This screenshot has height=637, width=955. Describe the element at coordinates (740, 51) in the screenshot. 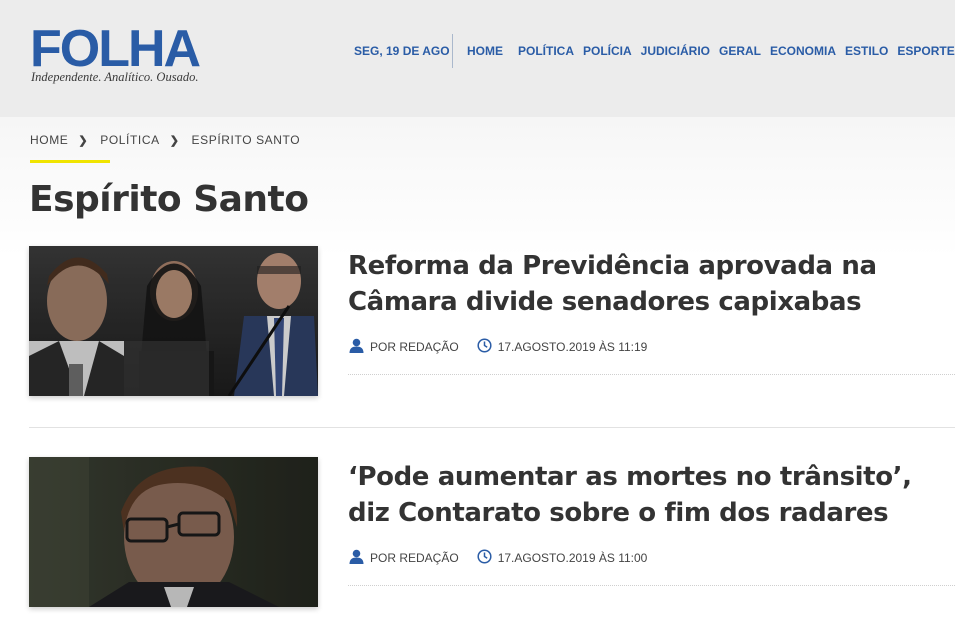

I see `nav-item-geral: GERAL` at that location.